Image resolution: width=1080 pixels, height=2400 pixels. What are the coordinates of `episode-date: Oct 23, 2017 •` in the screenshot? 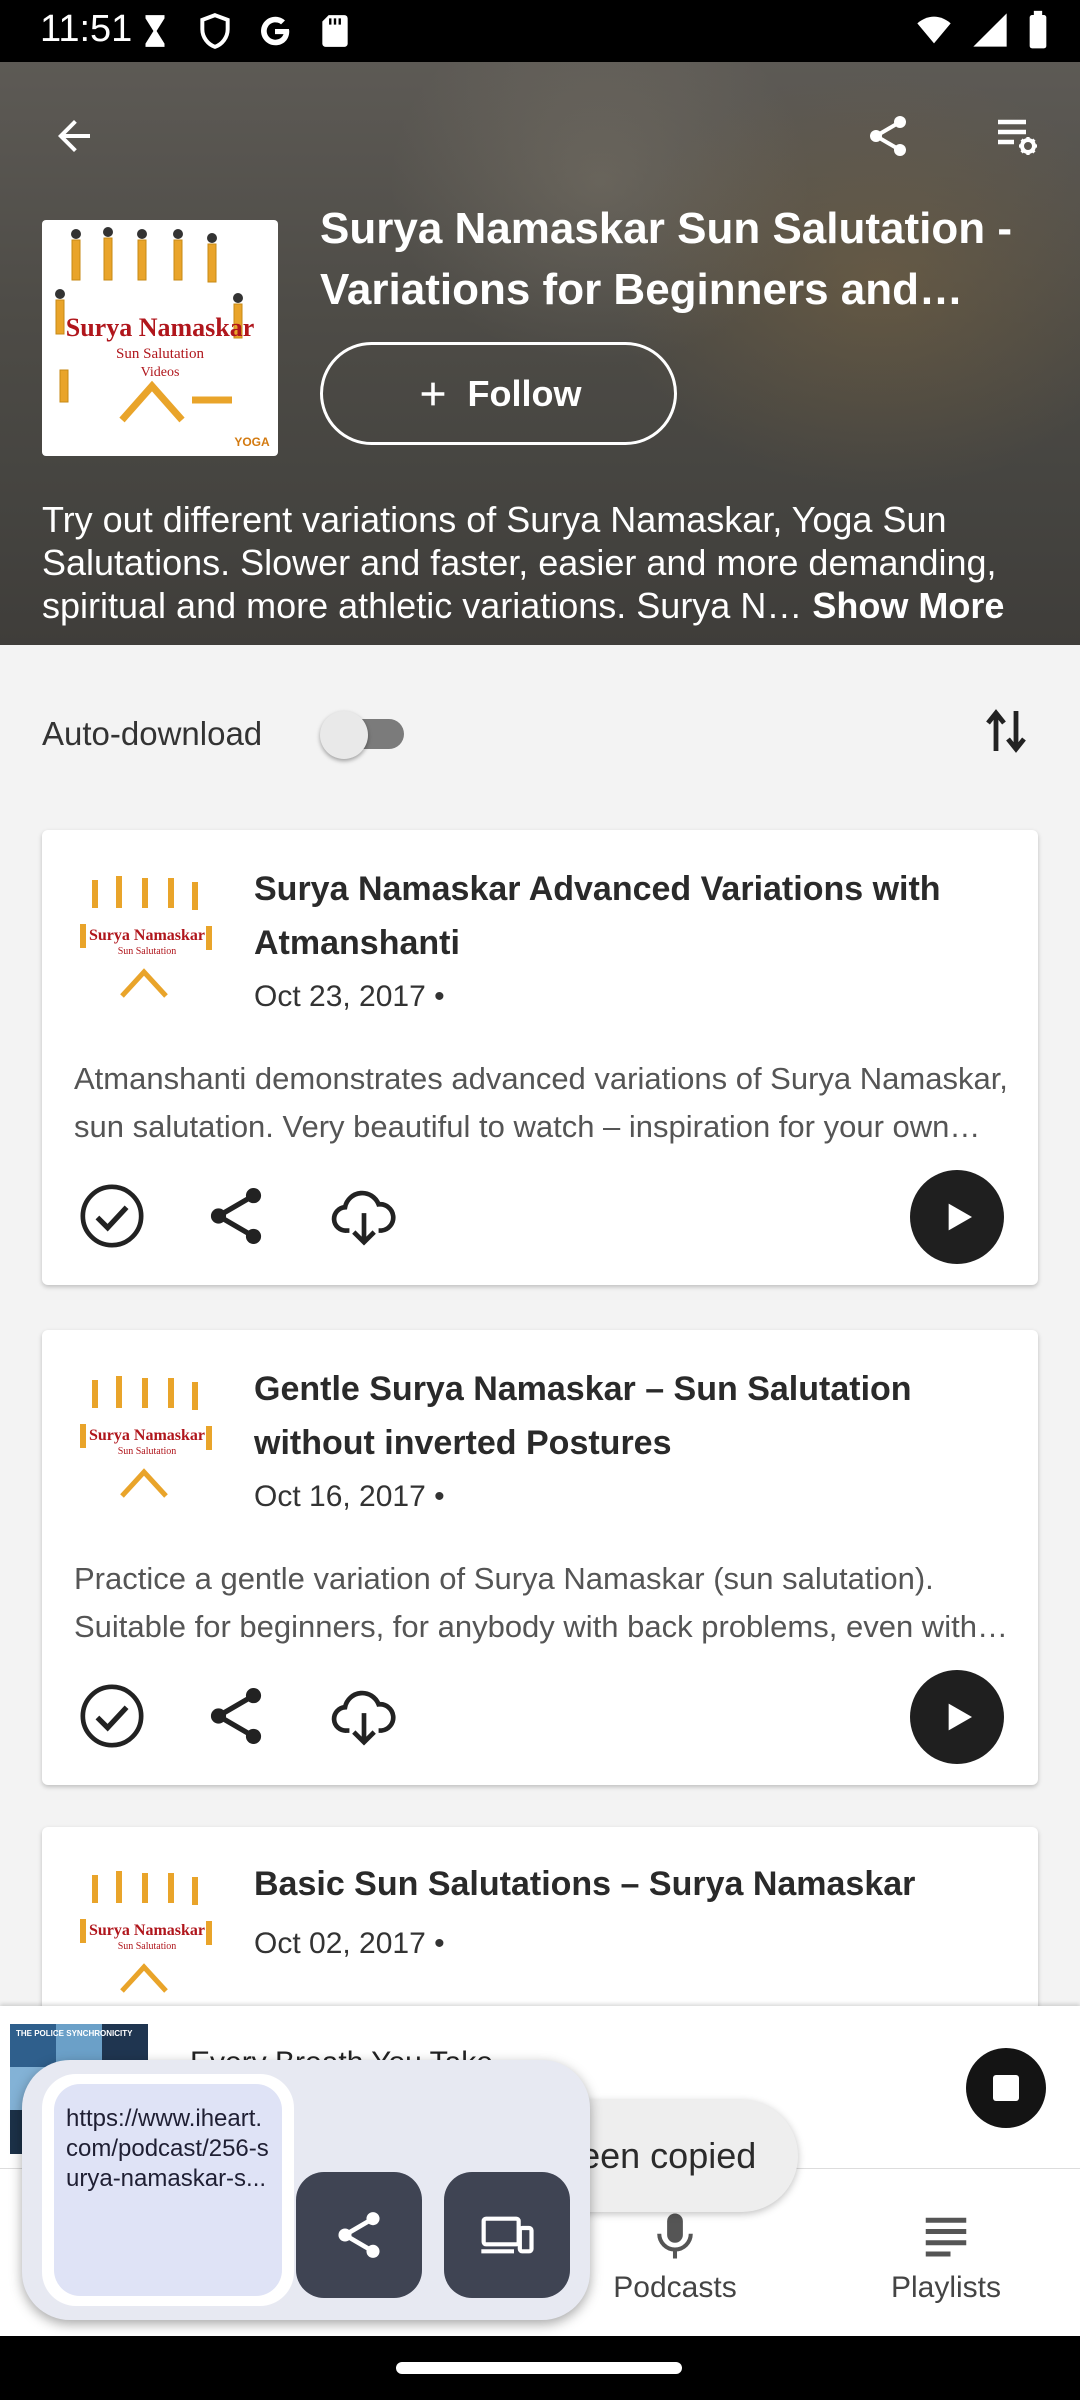 It's located at (349, 996).